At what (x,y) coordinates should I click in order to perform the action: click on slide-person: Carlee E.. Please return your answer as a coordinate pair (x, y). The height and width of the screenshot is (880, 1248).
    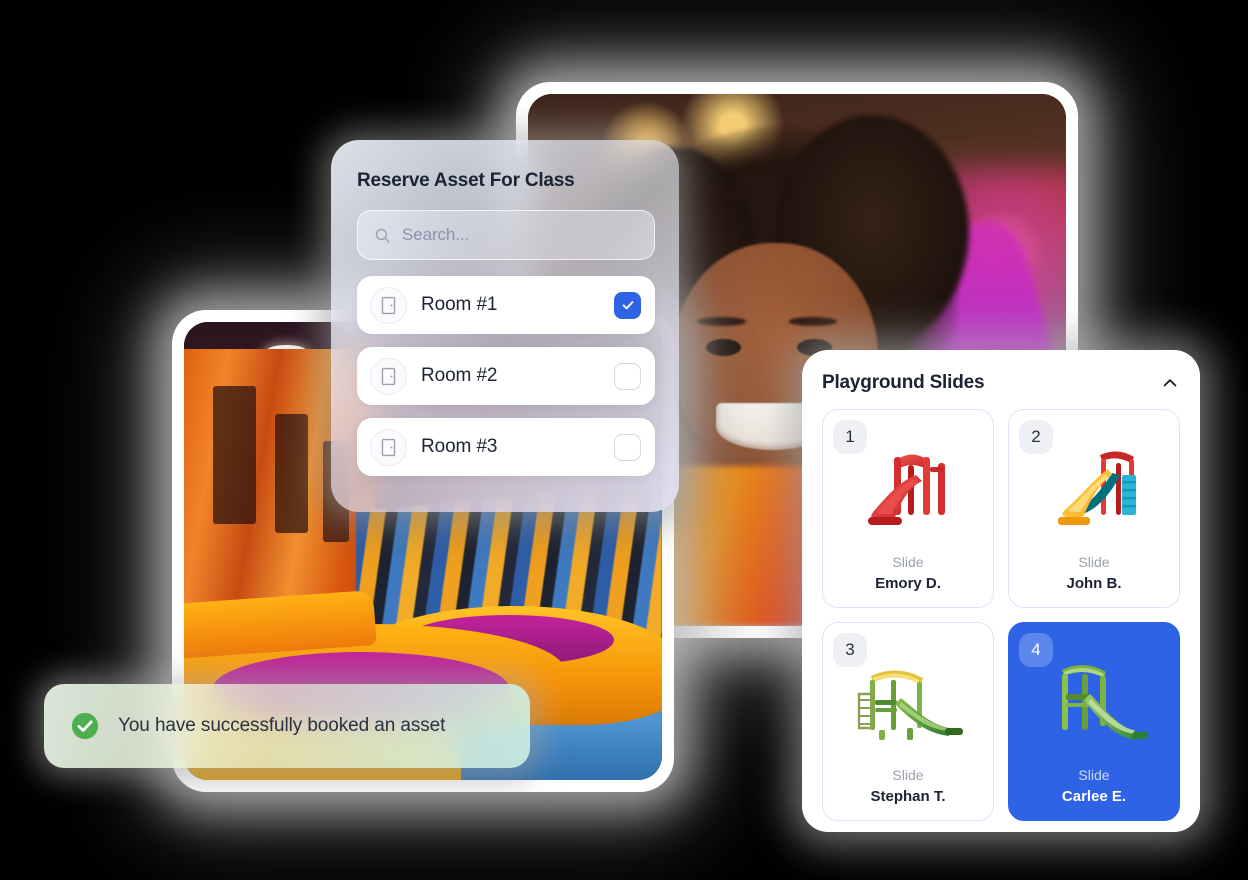
    Looking at the image, I should click on (1094, 797).